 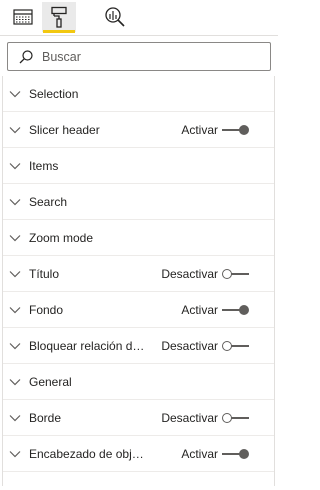 What do you see at coordinates (44, 274) in the screenshot?
I see `section-label: Título` at bounding box center [44, 274].